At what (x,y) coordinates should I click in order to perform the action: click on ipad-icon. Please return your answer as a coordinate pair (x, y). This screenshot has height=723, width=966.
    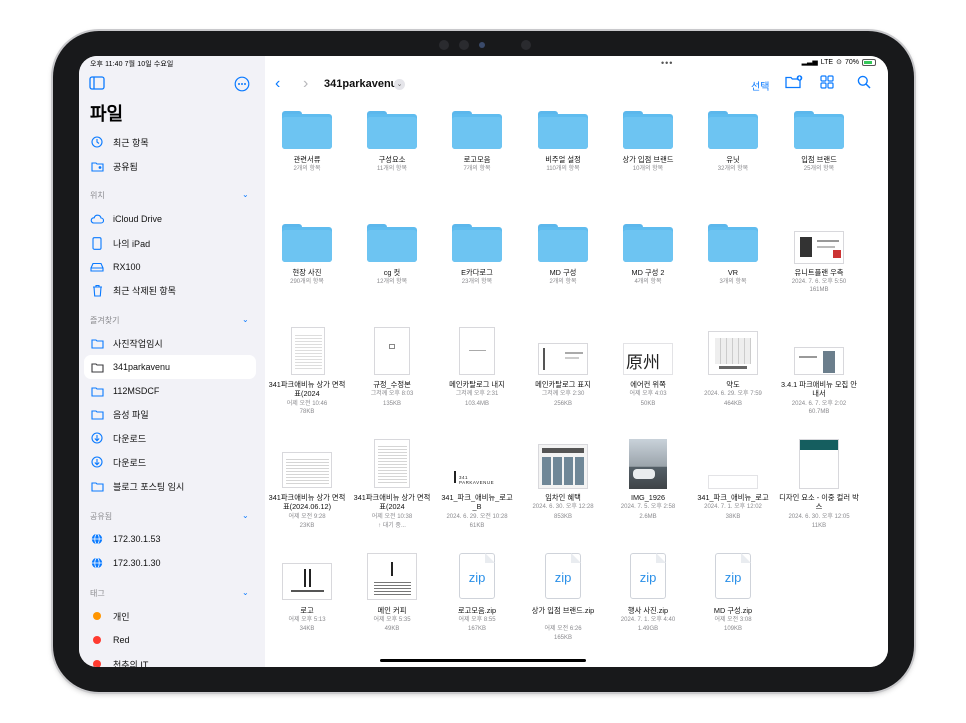
    Looking at the image, I should click on (97, 243).